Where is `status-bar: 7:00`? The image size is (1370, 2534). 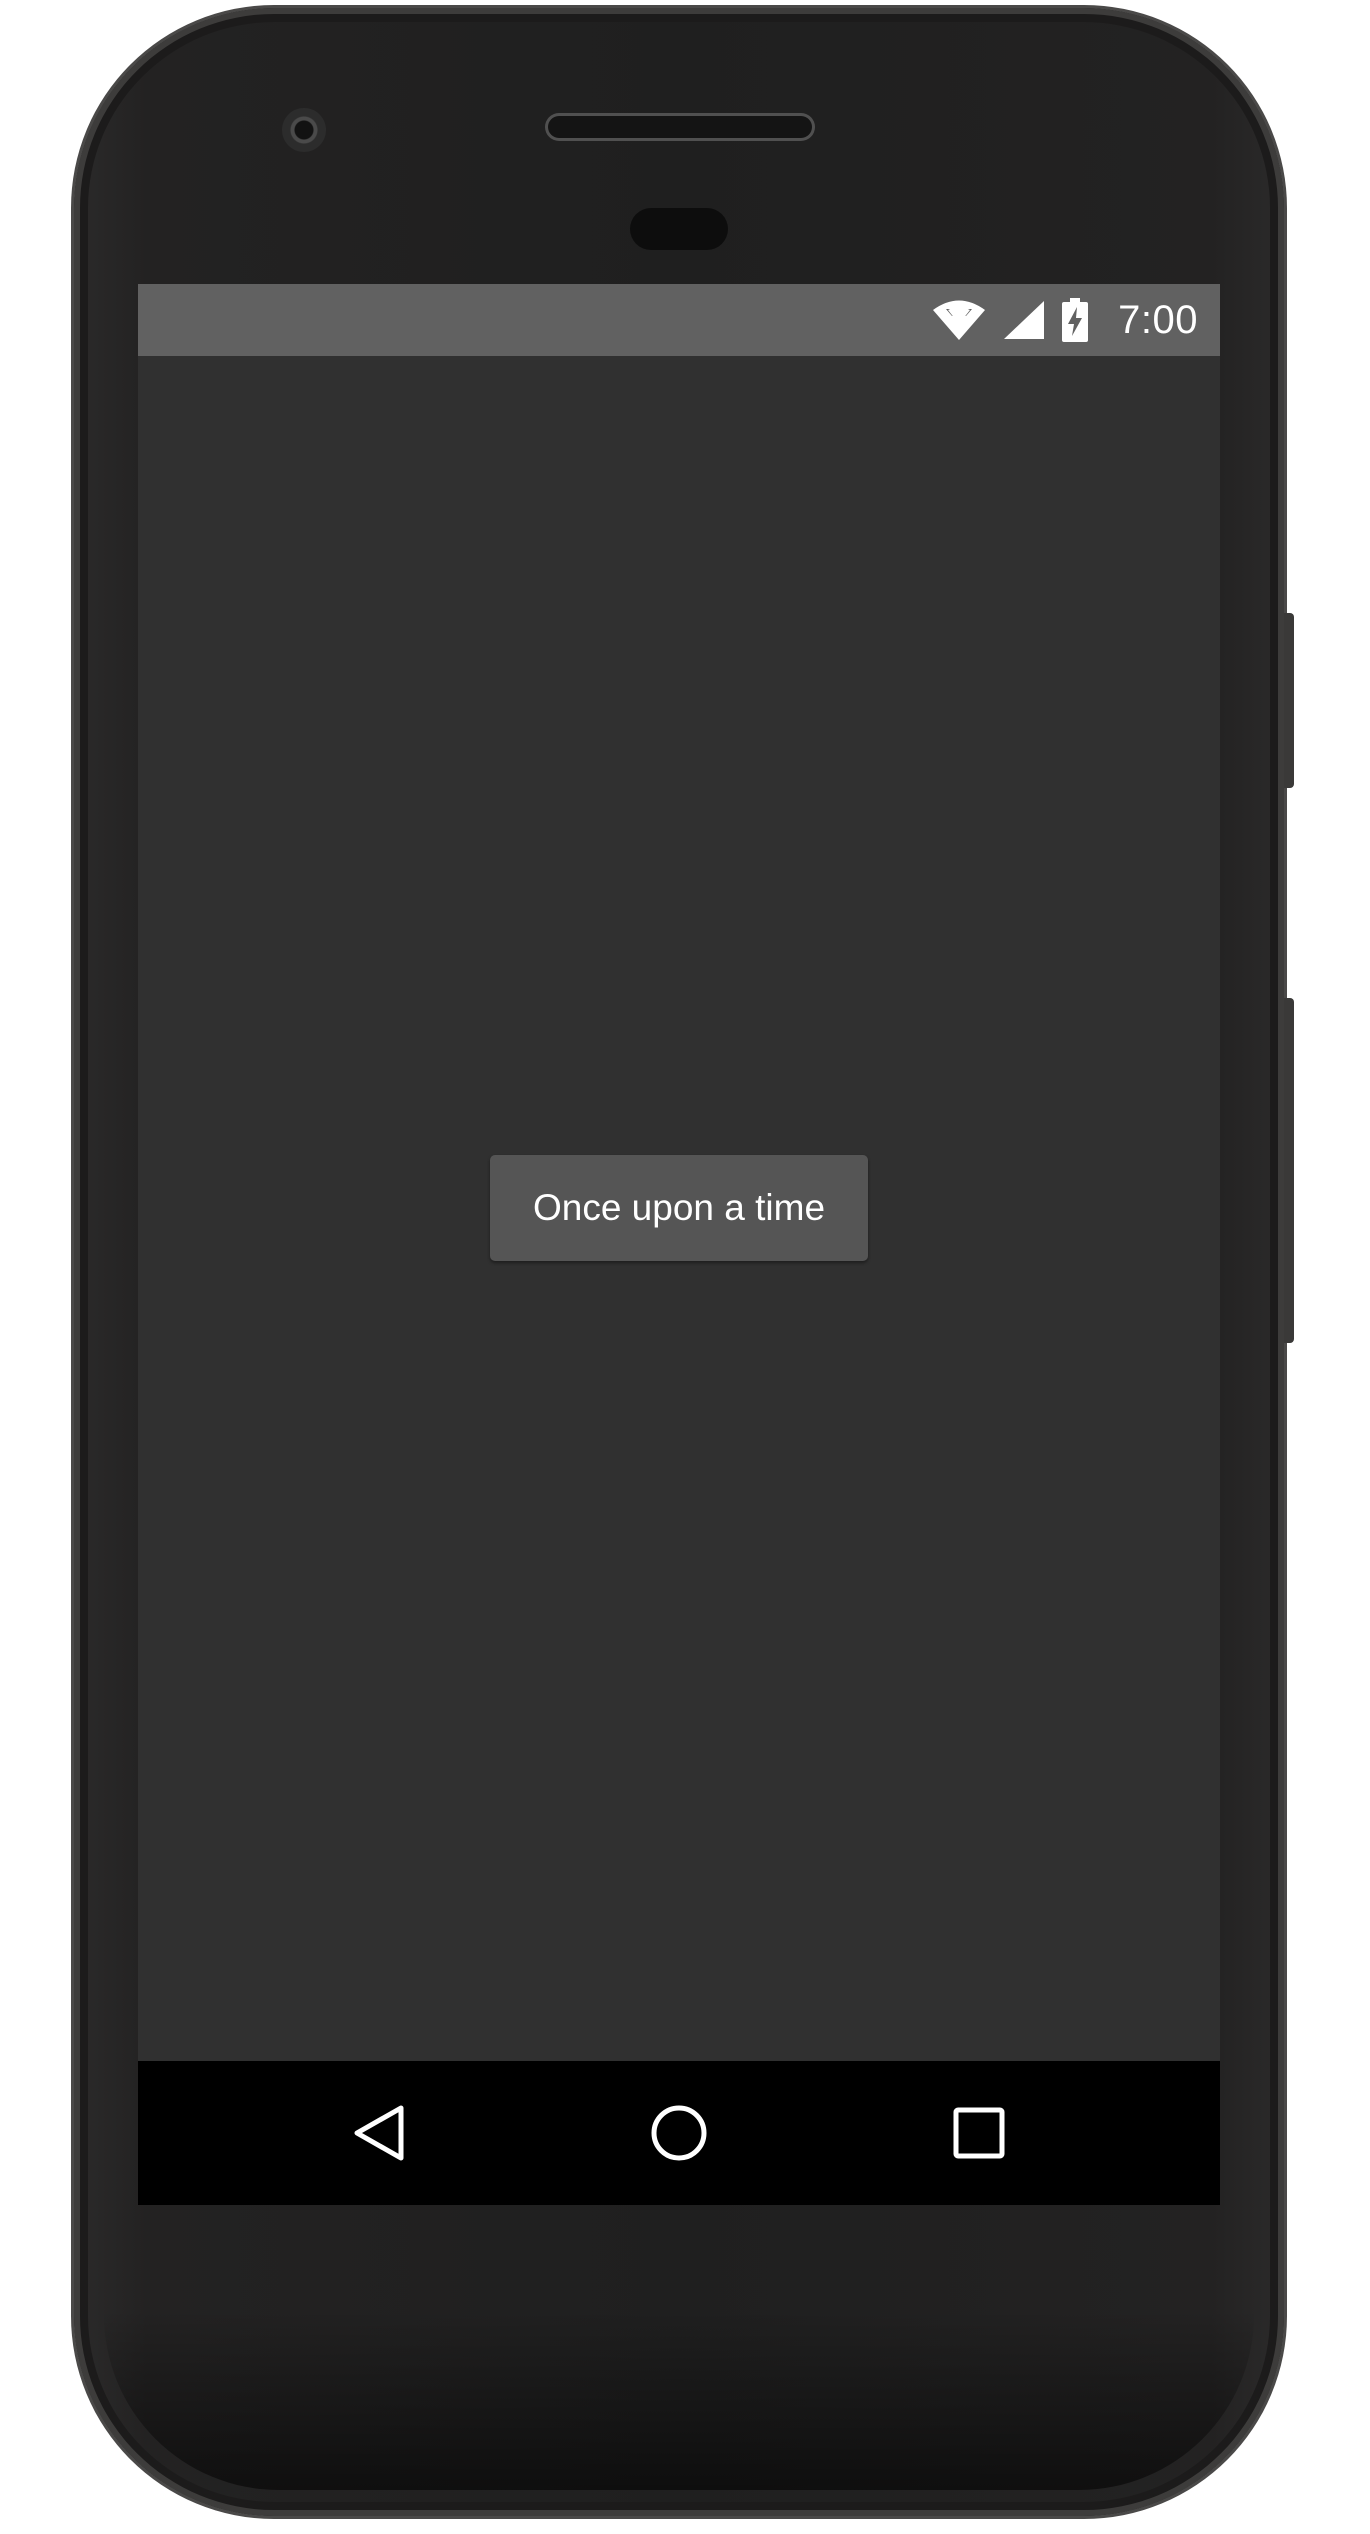 status-bar: 7:00 is located at coordinates (679, 320).